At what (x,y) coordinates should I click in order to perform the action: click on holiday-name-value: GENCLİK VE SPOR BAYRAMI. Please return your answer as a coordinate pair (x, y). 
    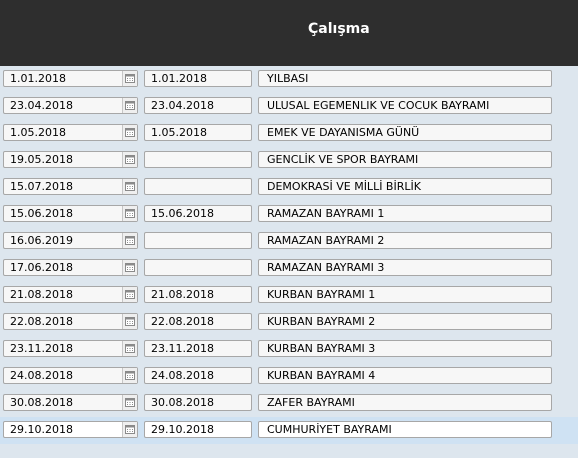
    Looking at the image, I should click on (343, 159).